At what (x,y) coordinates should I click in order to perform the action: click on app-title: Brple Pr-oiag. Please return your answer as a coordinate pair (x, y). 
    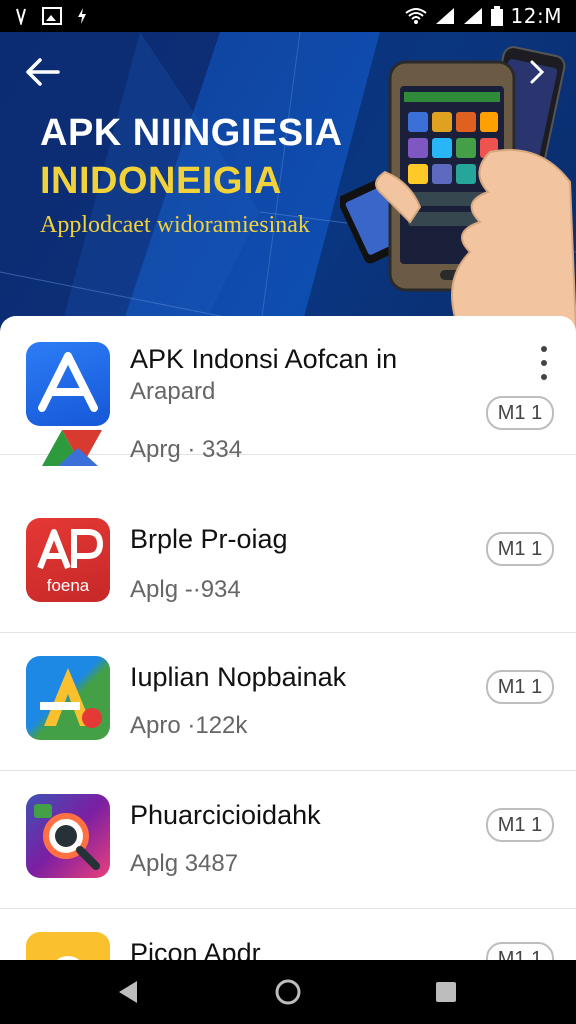
    Looking at the image, I should click on (209, 539).